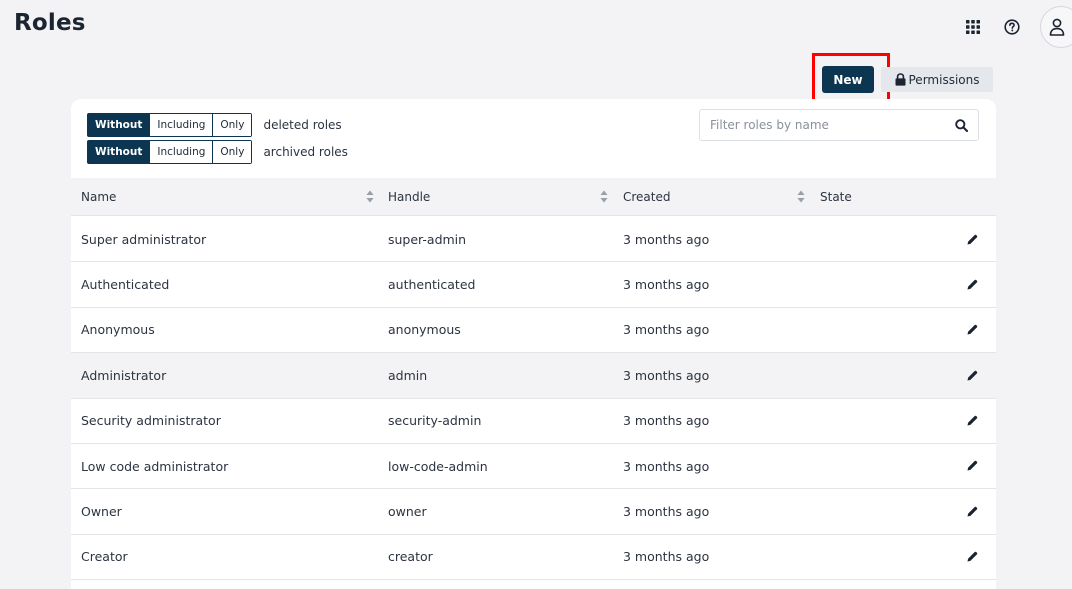 Image resolution: width=1072 pixels, height=589 pixels. I want to click on archived-filter-label: archived roles, so click(305, 152).